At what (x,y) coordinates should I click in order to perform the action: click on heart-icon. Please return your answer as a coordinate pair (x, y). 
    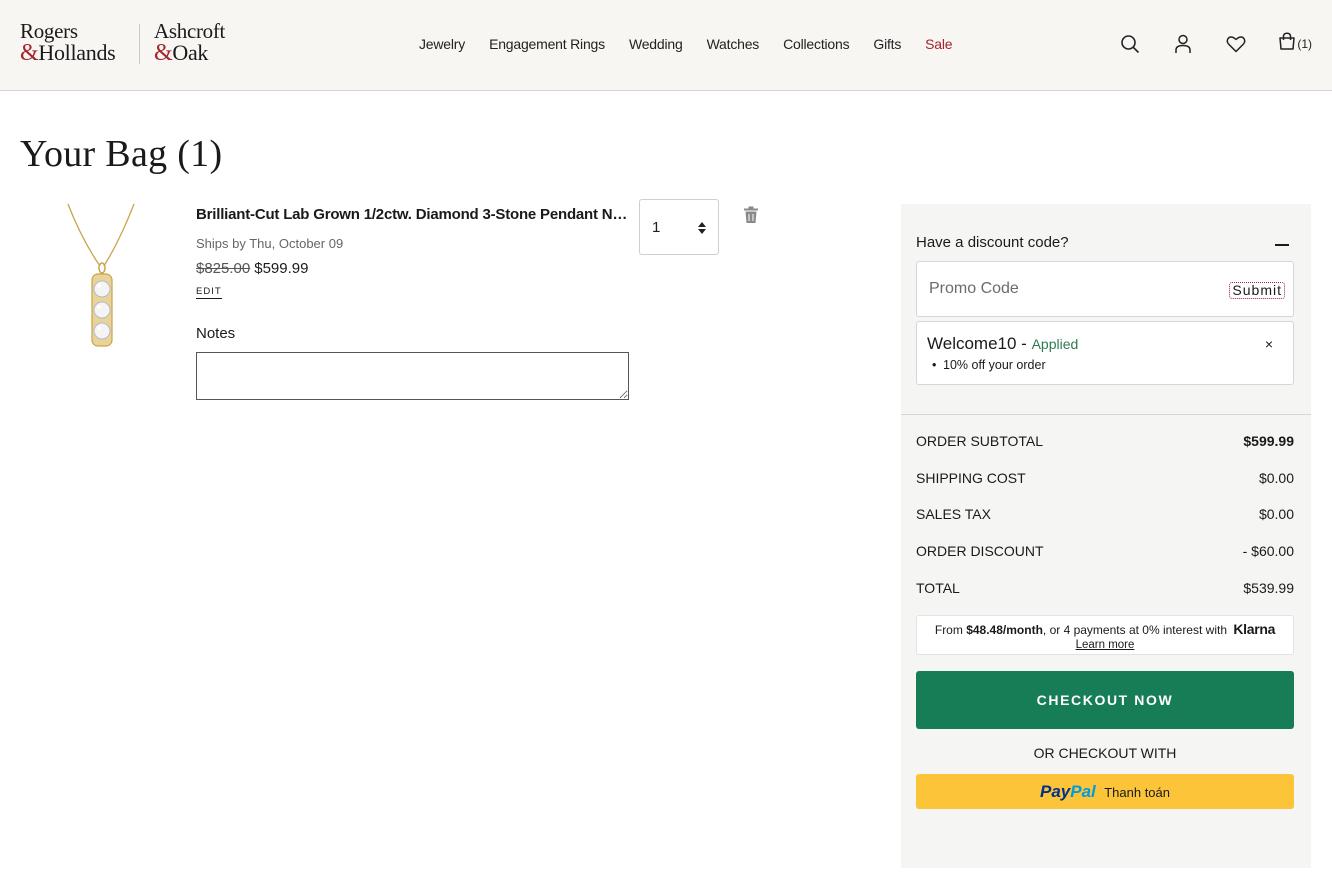
    Looking at the image, I should click on (1236, 44).